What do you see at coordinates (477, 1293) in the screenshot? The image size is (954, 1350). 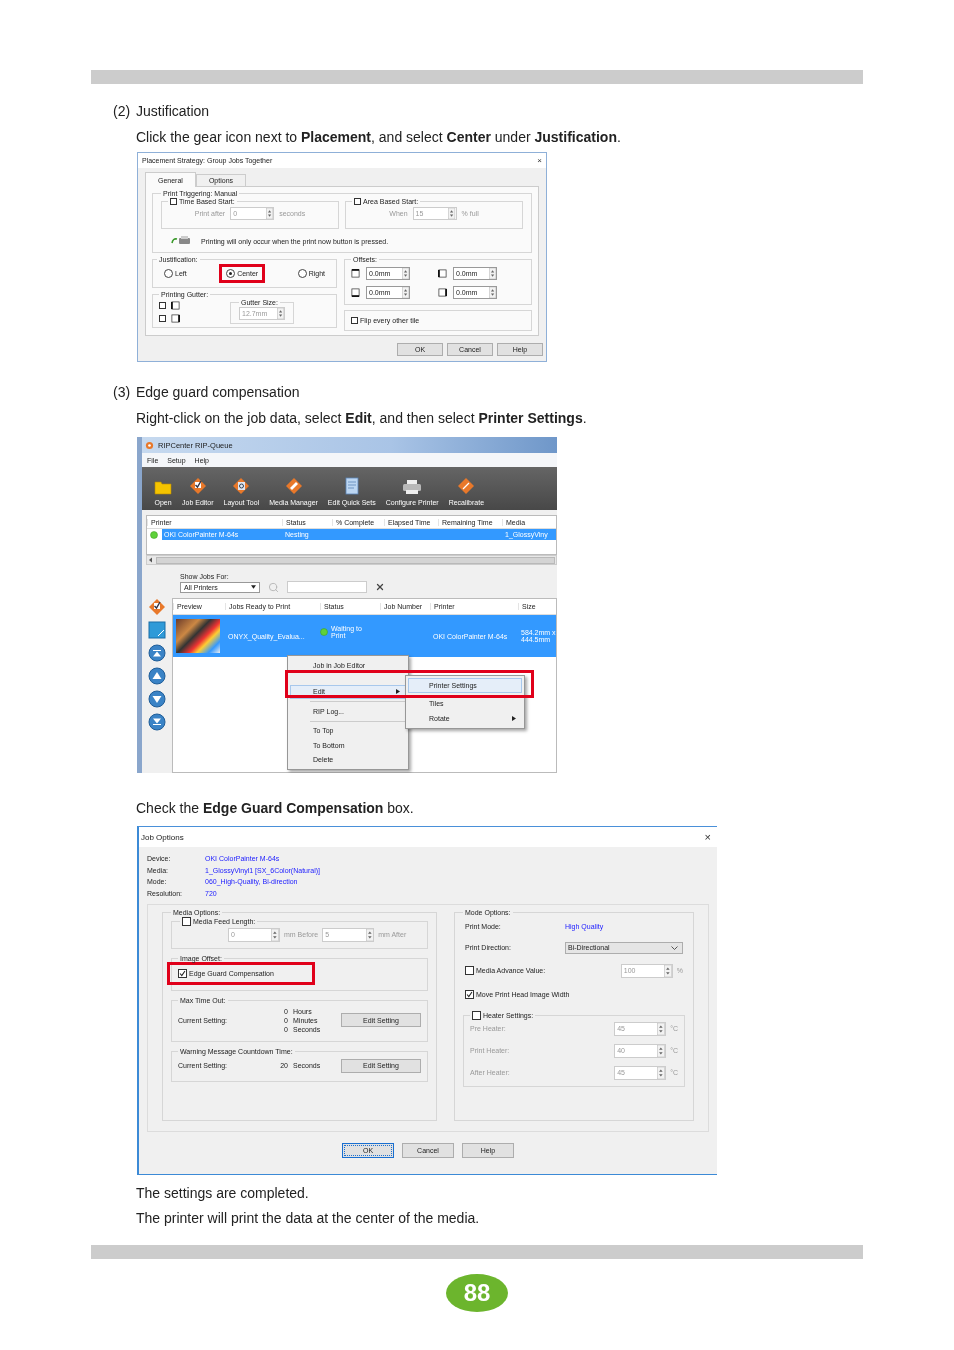 I see `page-number: 88` at bounding box center [477, 1293].